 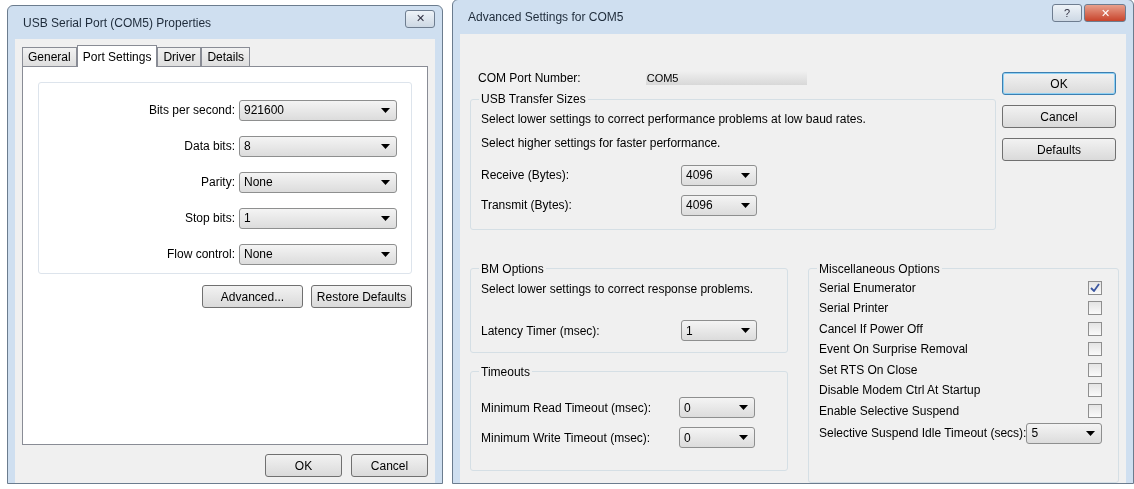 I want to click on description-text: Select lower settings to correct response problems., so click(x=618, y=288).